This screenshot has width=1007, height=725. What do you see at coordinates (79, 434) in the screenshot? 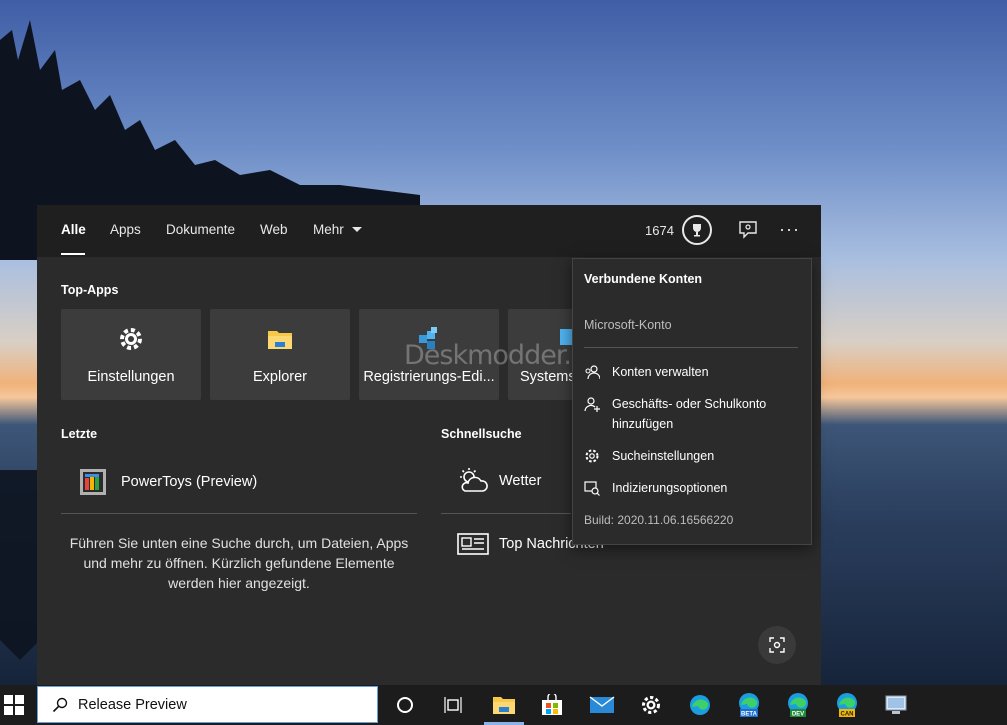
I see `recent-title: Letzte` at bounding box center [79, 434].